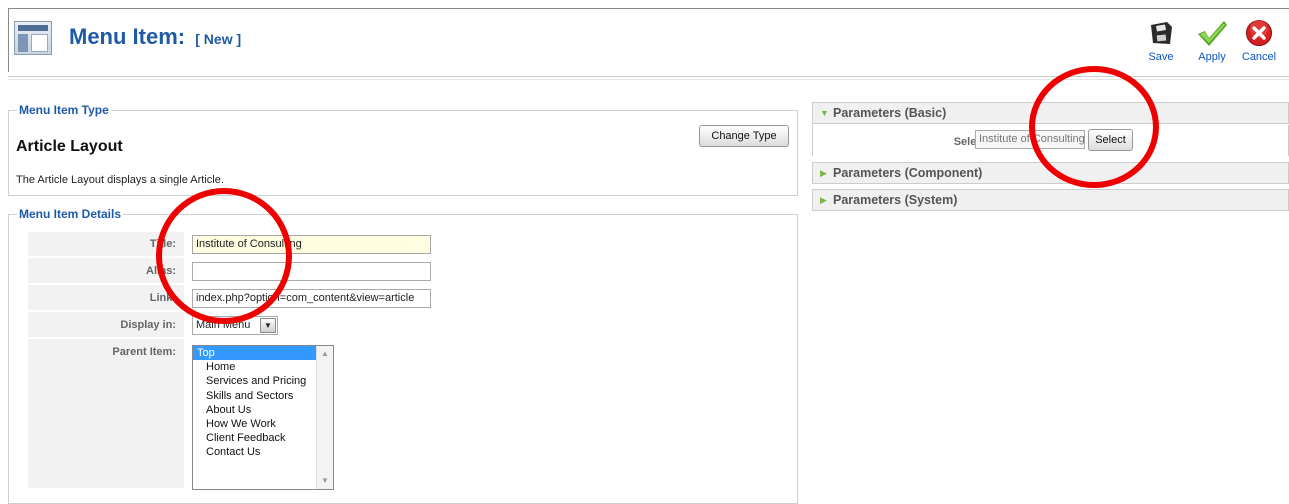 The image size is (1289, 504). I want to click on parent-option: Top, so click(254, 353).